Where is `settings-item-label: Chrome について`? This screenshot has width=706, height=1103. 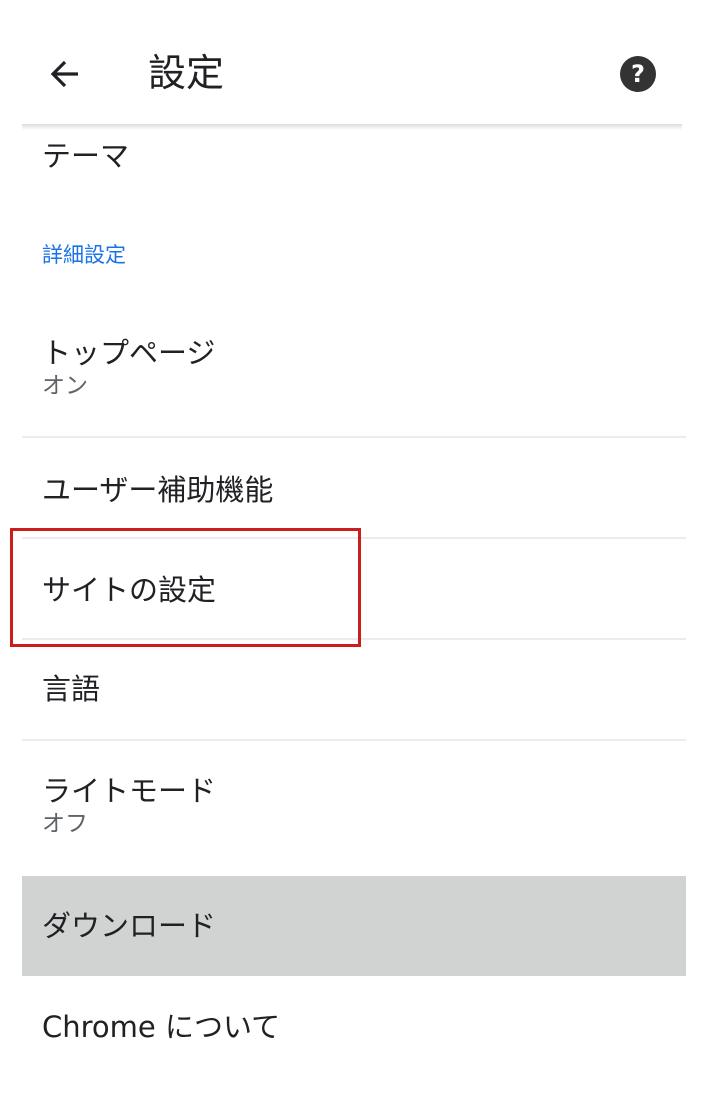 settings-item-label: Chrome について is located at coordinates (161, 1027).